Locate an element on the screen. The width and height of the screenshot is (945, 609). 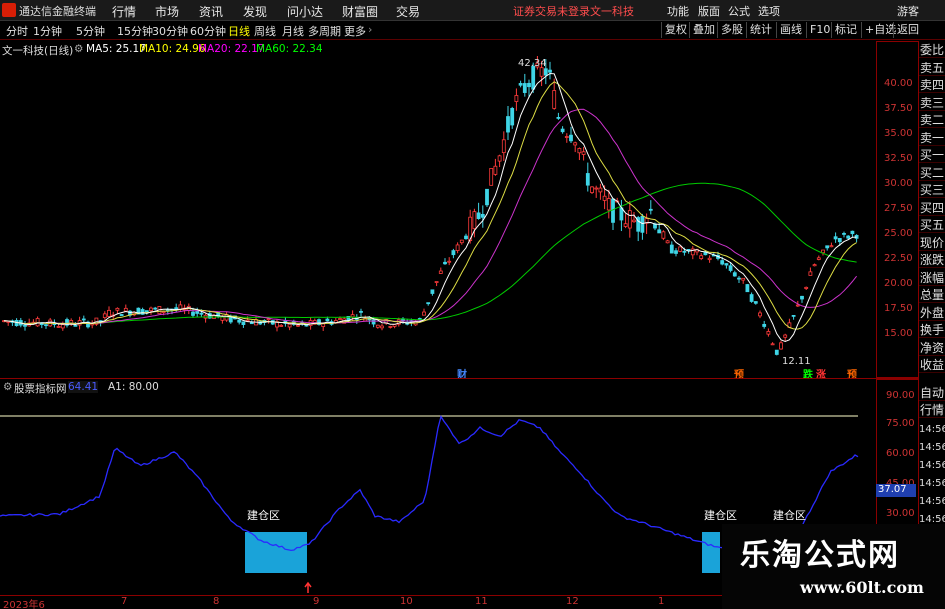
period-15min: 15分钟 is located at coordinates (135, 31).